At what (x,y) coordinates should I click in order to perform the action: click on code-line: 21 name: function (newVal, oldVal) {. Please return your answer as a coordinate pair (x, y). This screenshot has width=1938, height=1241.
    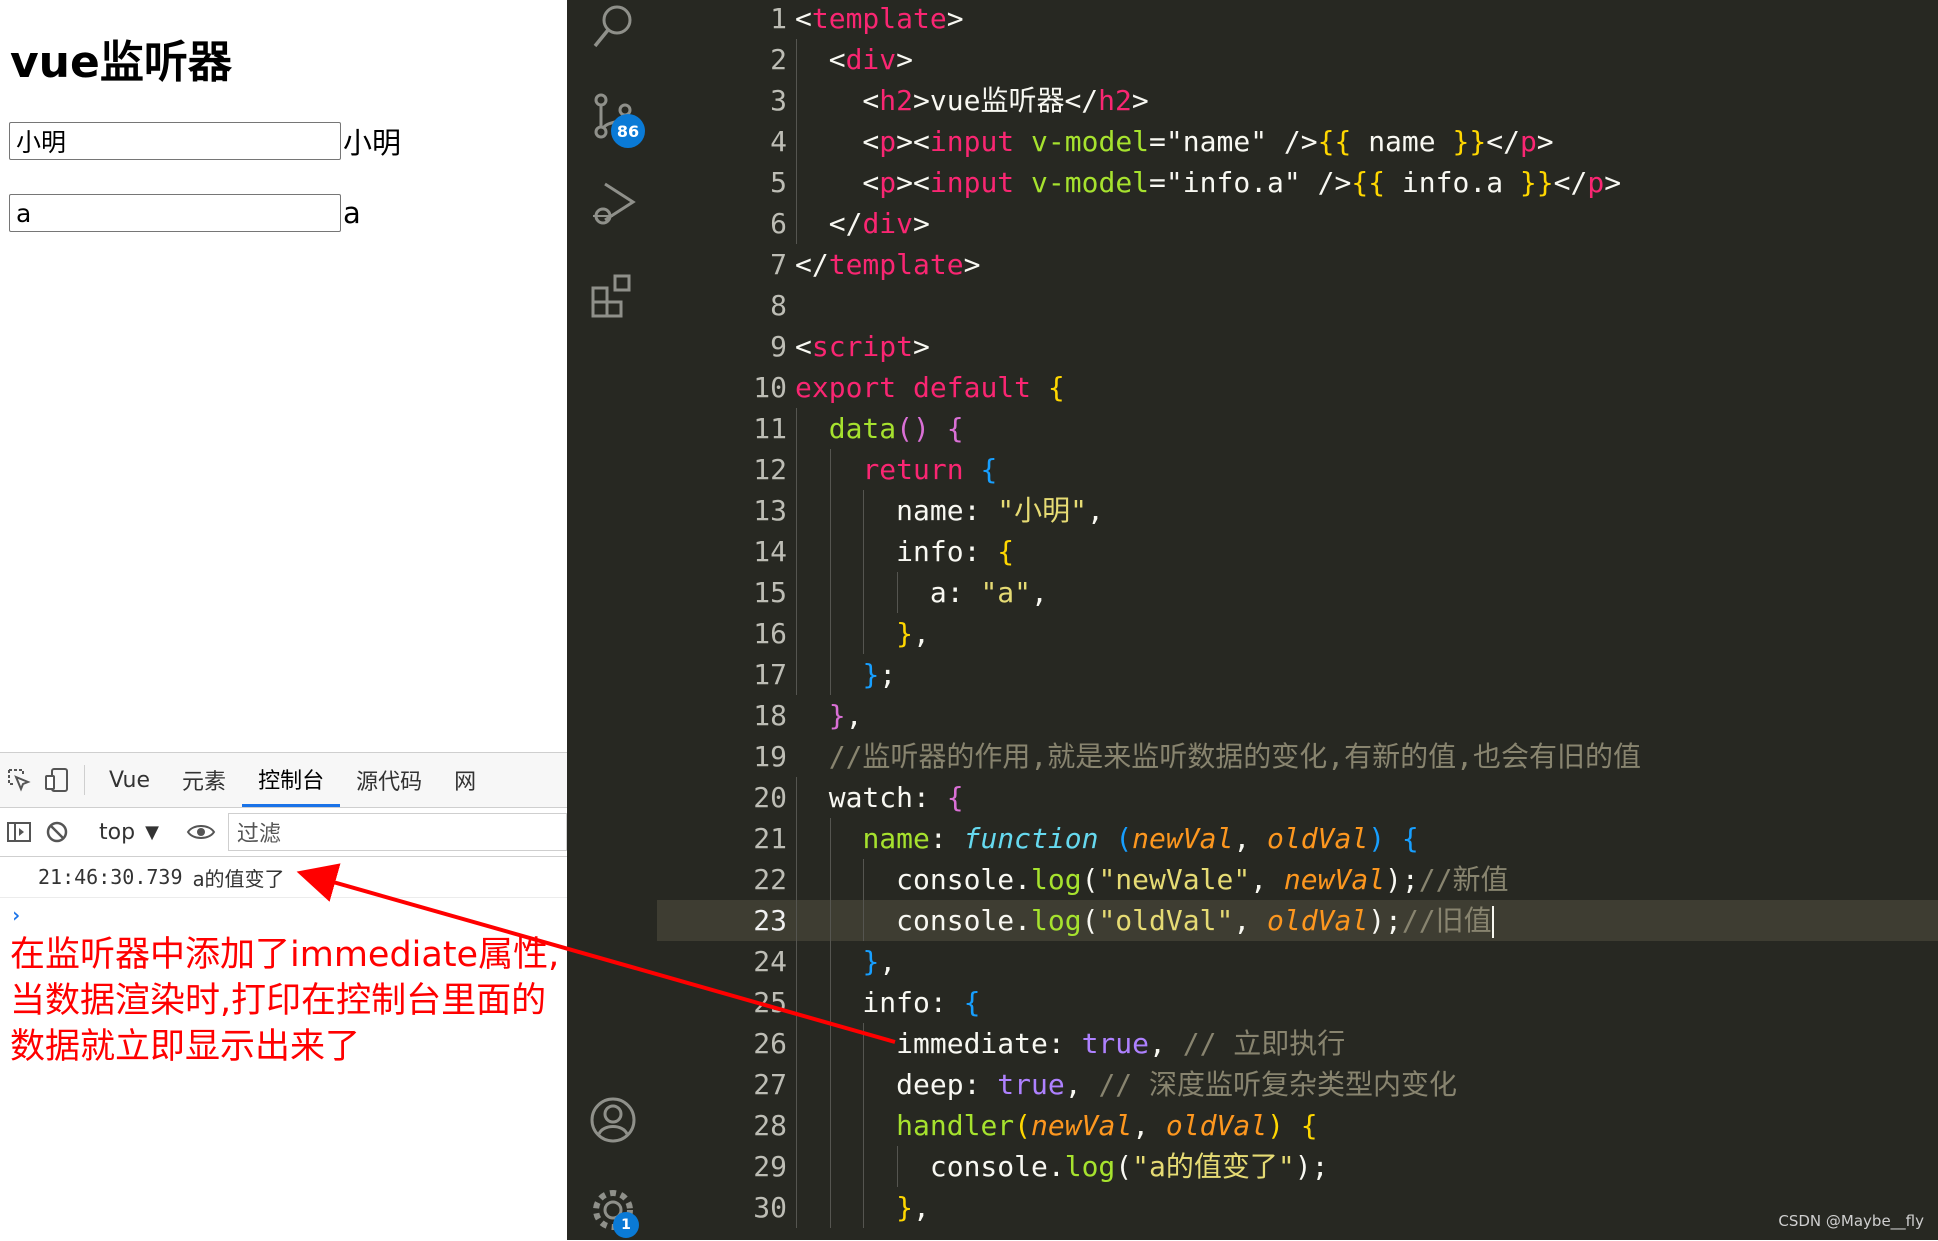
    Looking at the image, I should click on (1297, 838).